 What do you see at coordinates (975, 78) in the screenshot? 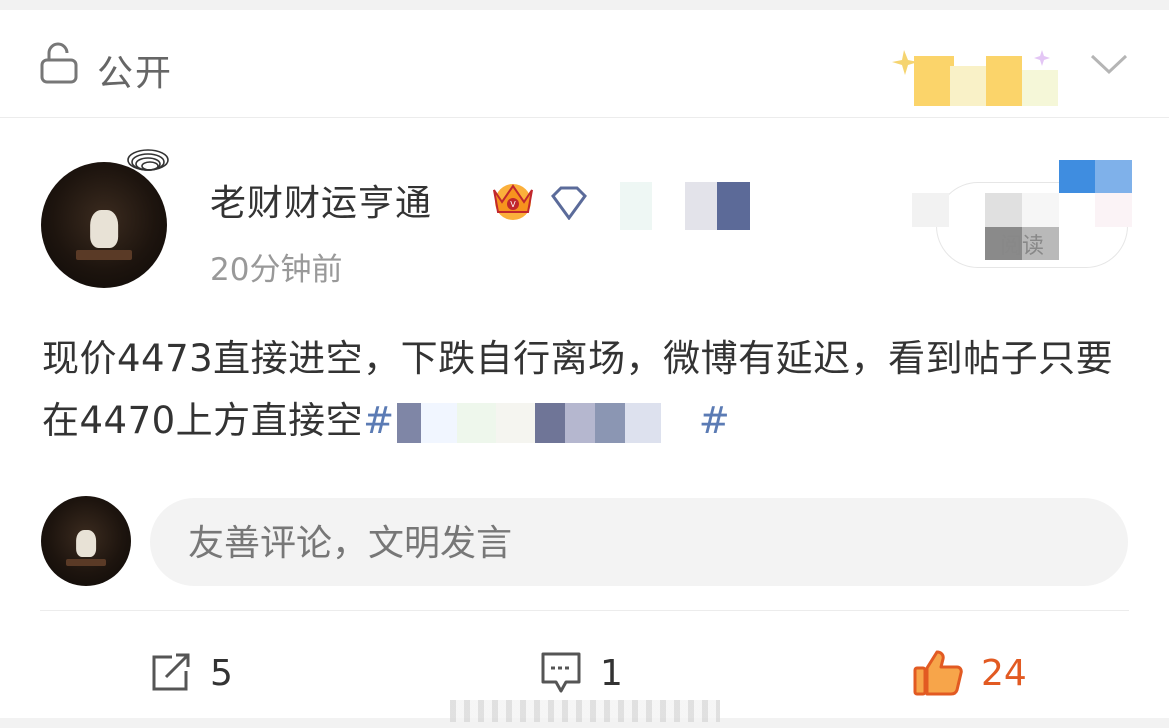
I see `fan-badge-decoration` at bounding box center [975, 78].